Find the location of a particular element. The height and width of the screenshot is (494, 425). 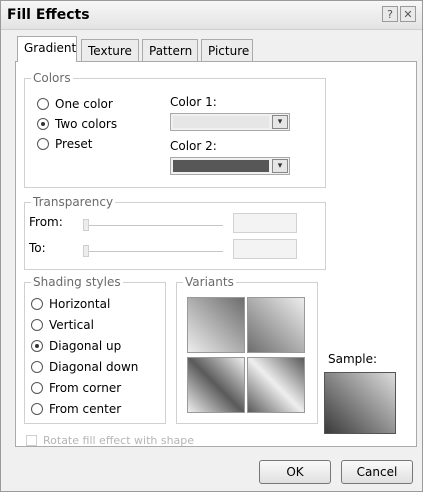

tab-pattern: Pattern is located at coordinates (170, 50).